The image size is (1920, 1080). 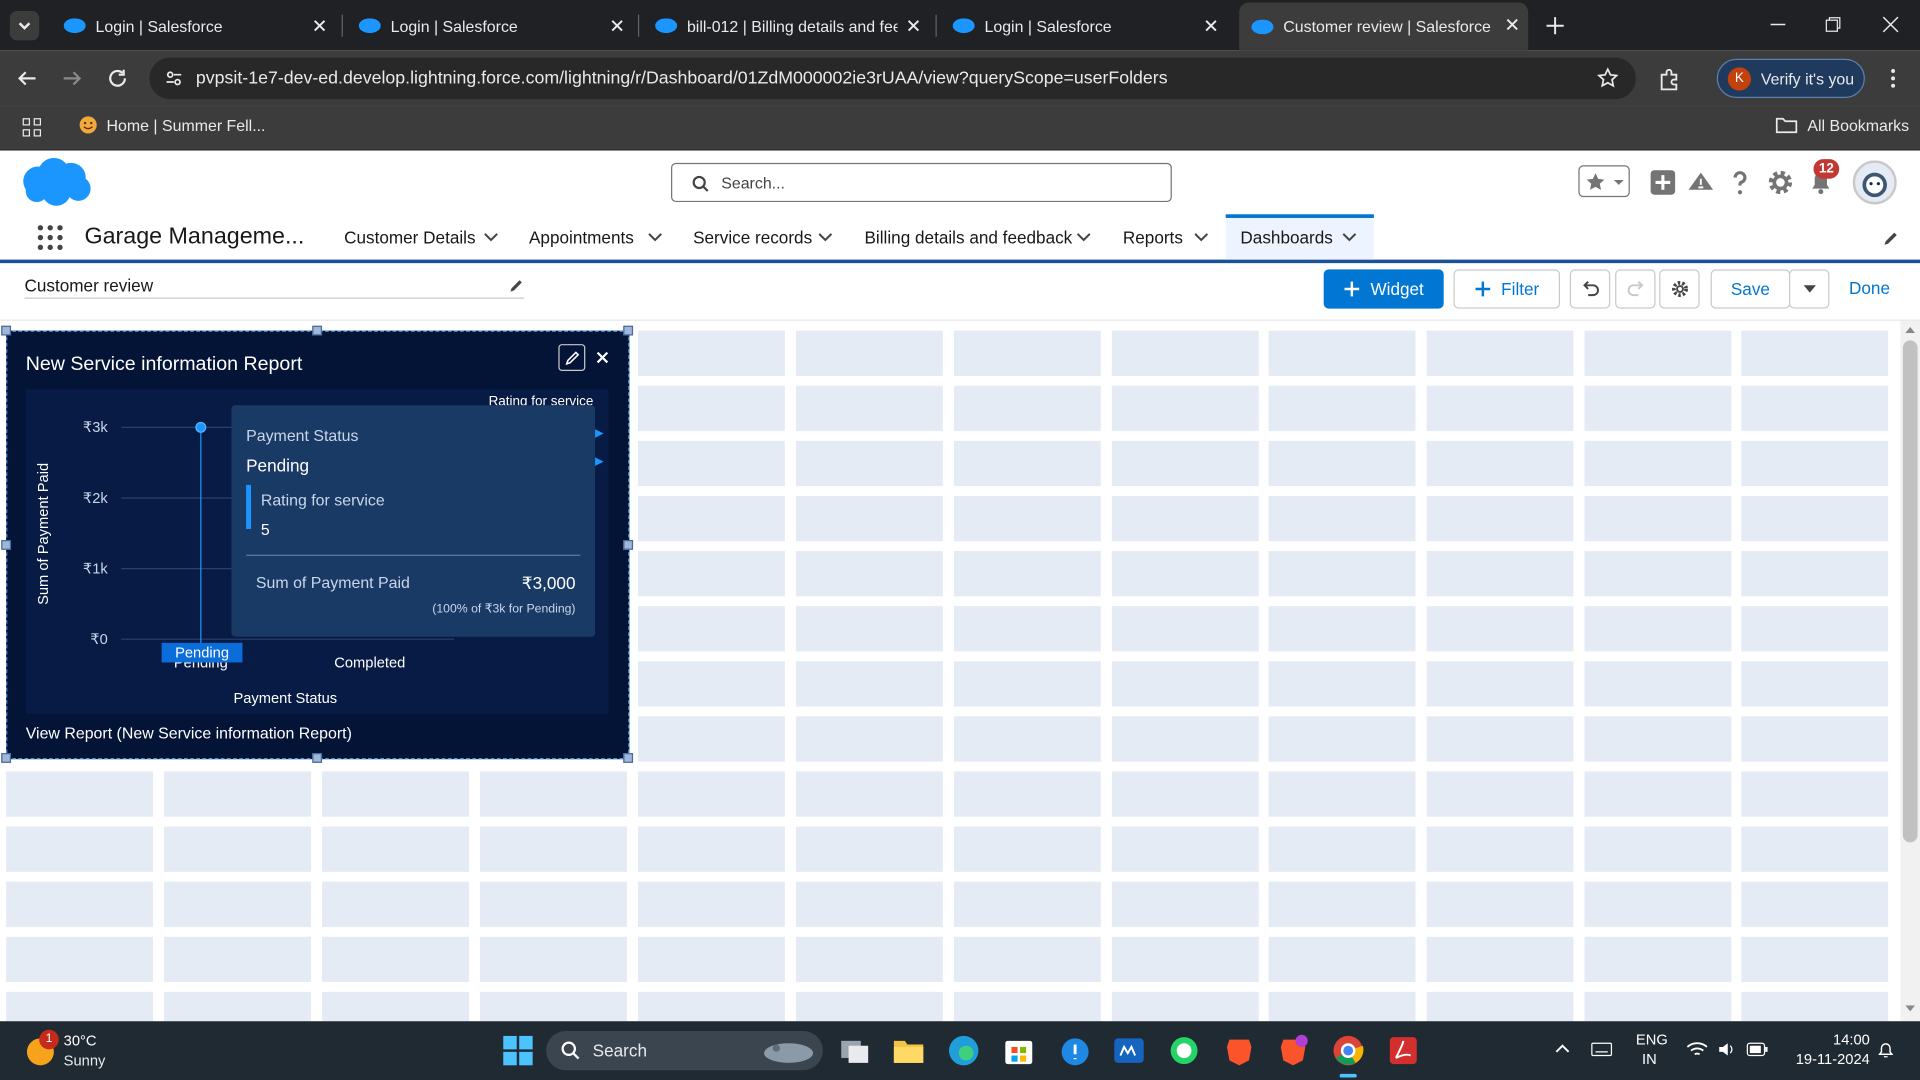 I want to click on whatsapp-icon, so click(x=1184, y=1050).